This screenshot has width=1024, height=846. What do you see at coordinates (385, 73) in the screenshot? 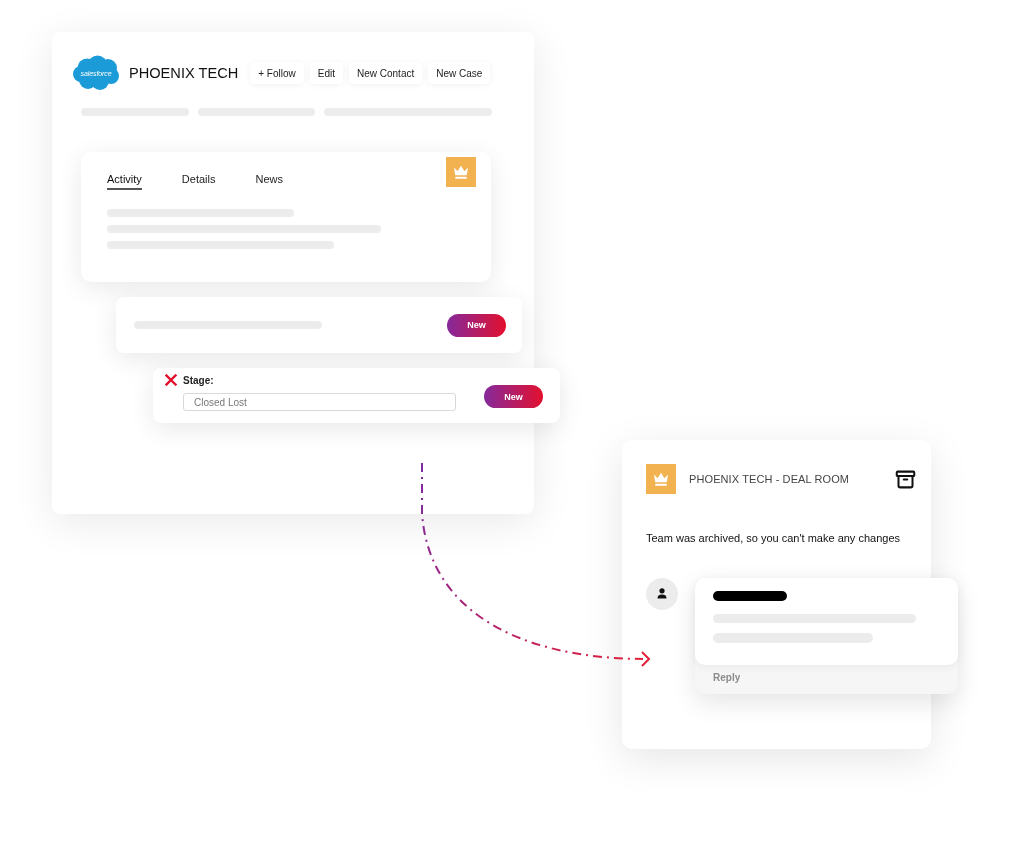
I see `action-button: New Contact` at bounding box center [385, 73].